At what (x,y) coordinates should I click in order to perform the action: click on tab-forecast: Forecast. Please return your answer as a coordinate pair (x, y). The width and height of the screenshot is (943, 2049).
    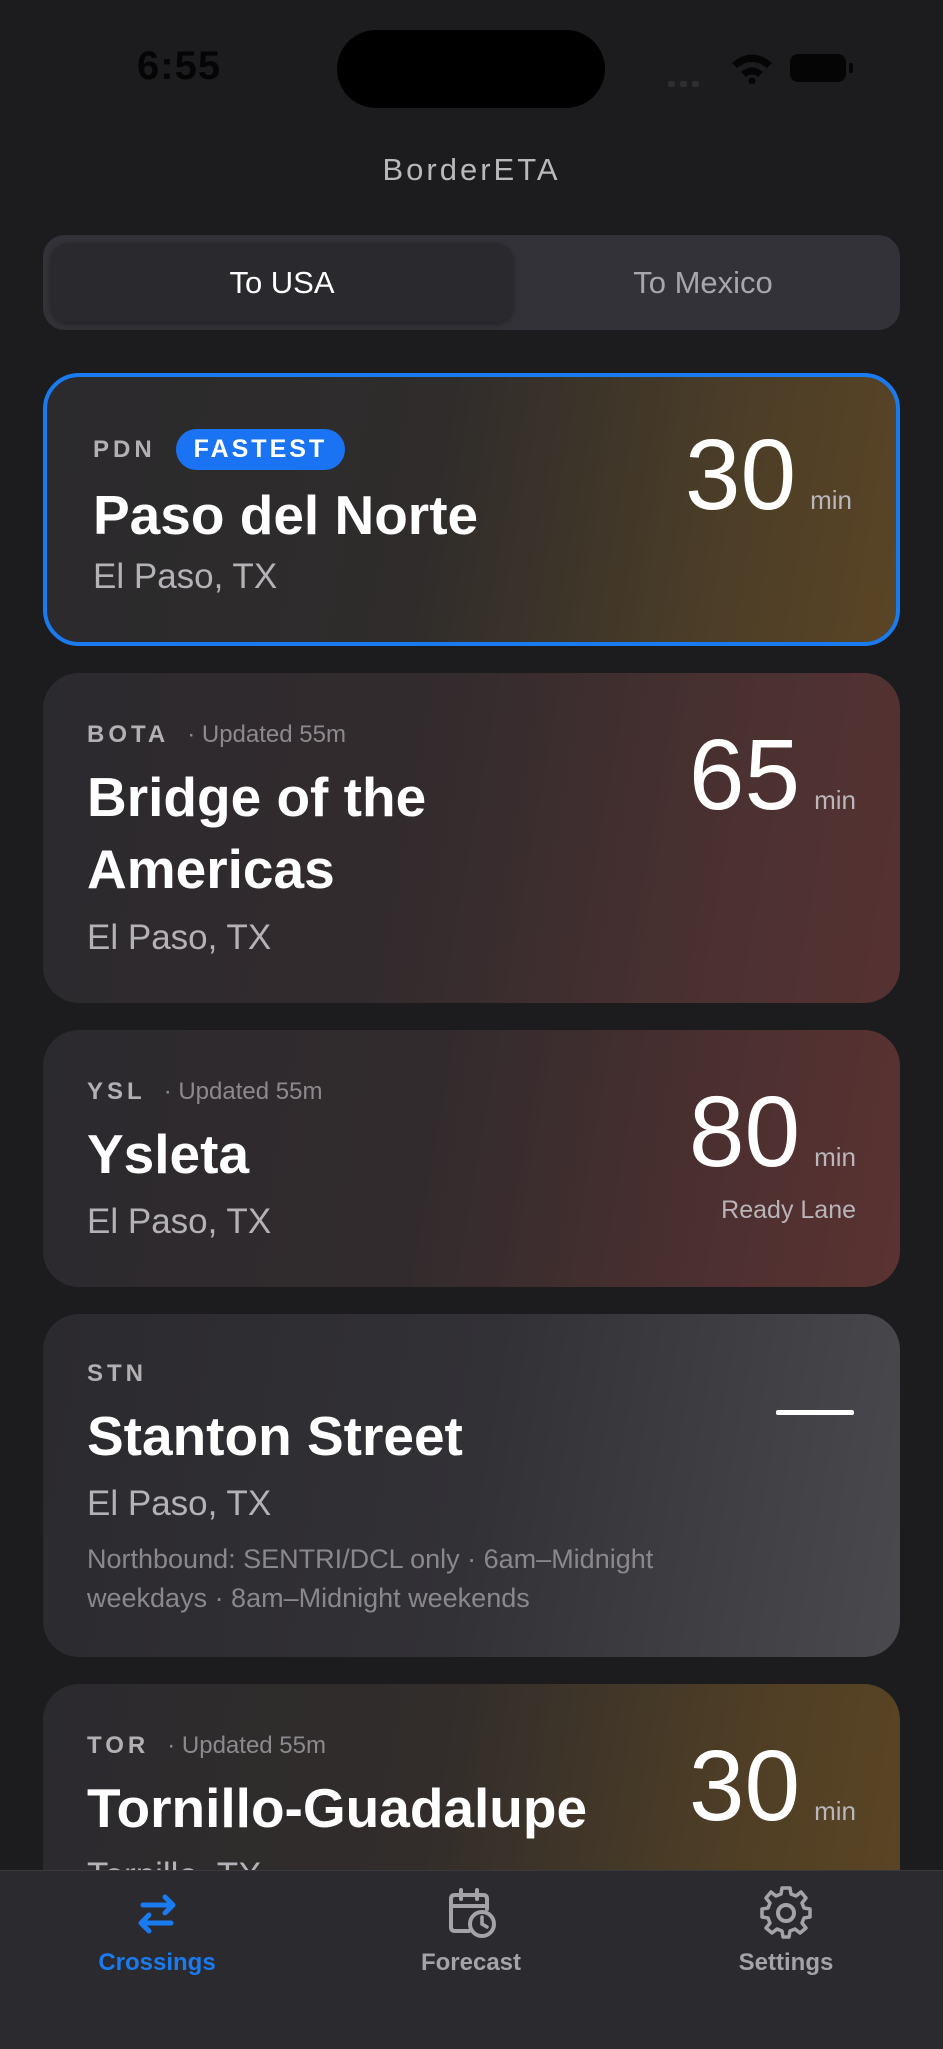
    Looking at the image, I should click on (471, 1931).